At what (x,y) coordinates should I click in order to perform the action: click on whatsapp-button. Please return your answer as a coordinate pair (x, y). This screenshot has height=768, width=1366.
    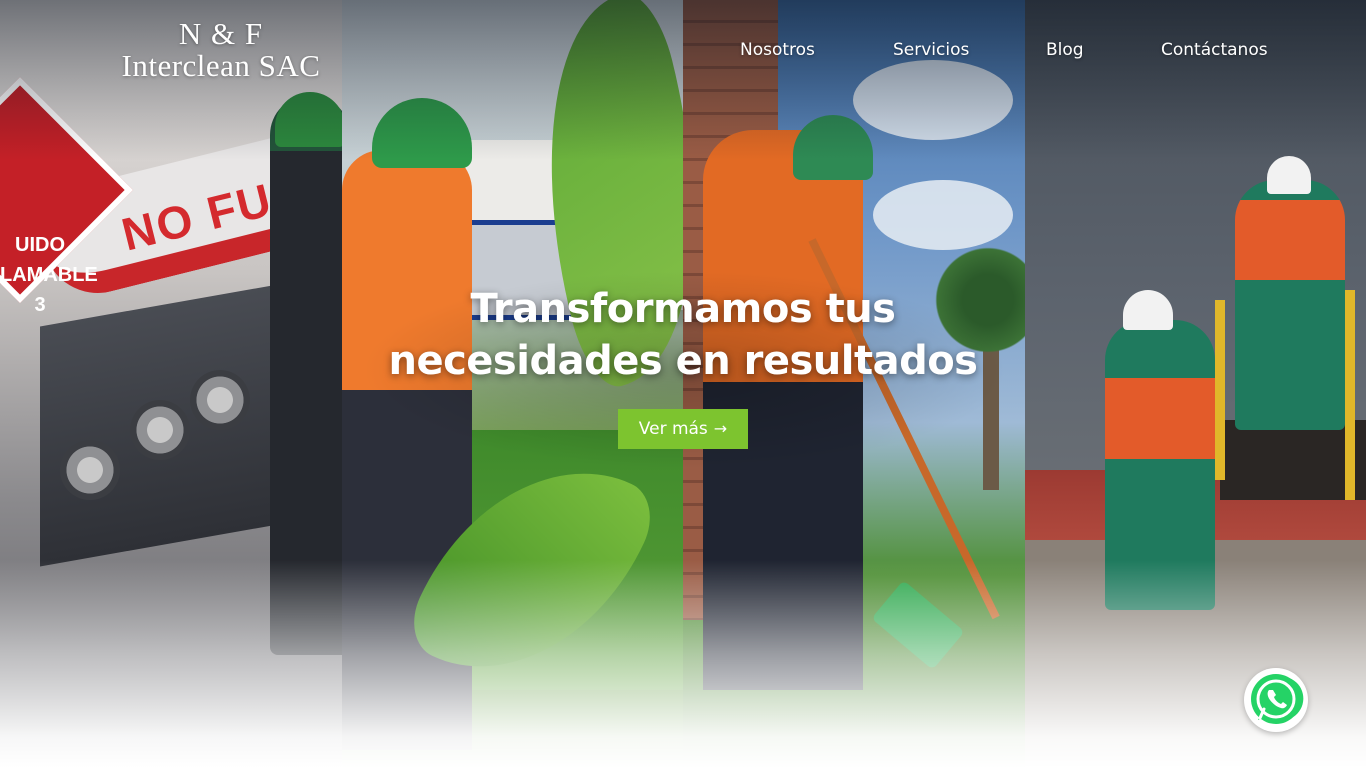
    Looking at the image, I should click on (1276, 700).